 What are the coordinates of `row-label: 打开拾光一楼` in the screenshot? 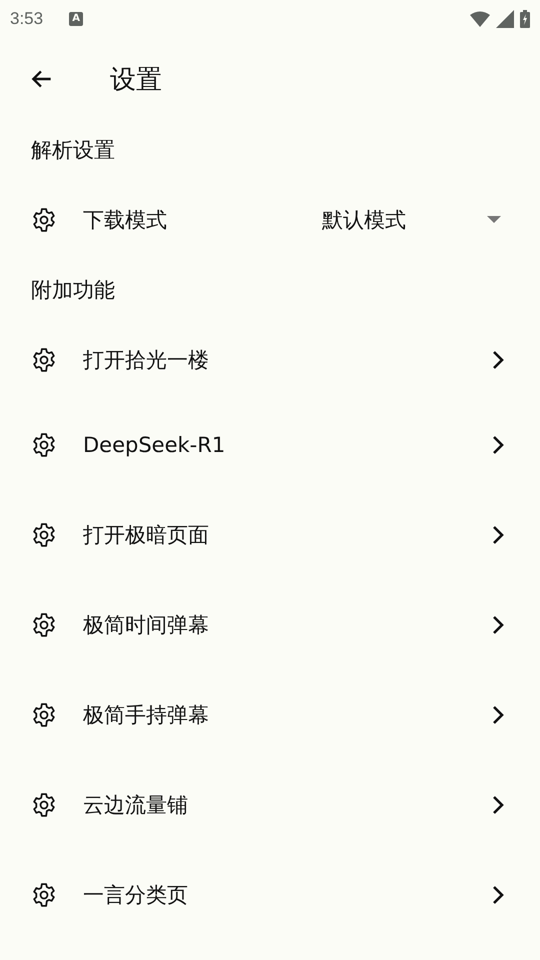 It's located at (146, 360).